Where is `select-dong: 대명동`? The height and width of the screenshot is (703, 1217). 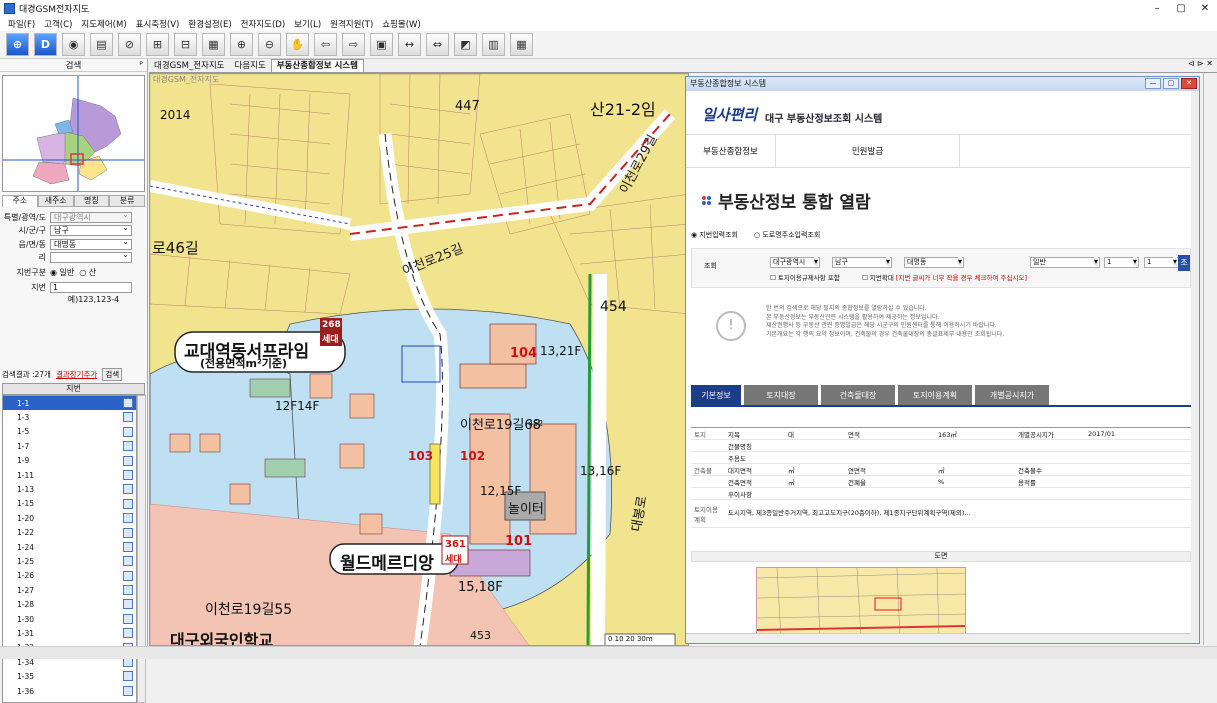 select-dong: 대명동 is located at coordinates (934, 262).